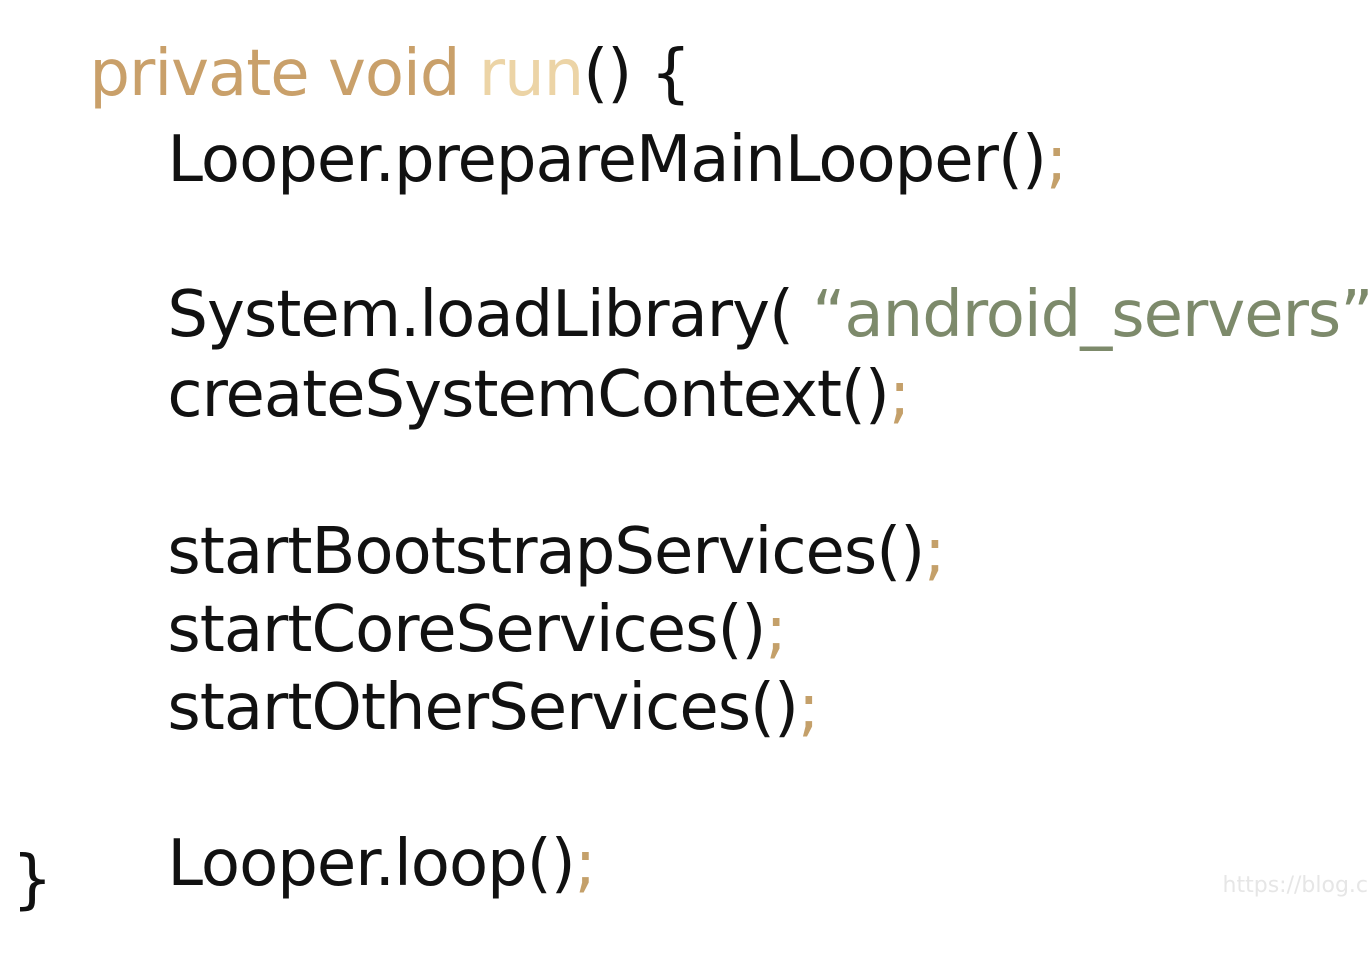  I want to click on statement-call: createSystemContext(), so click(528, 395).